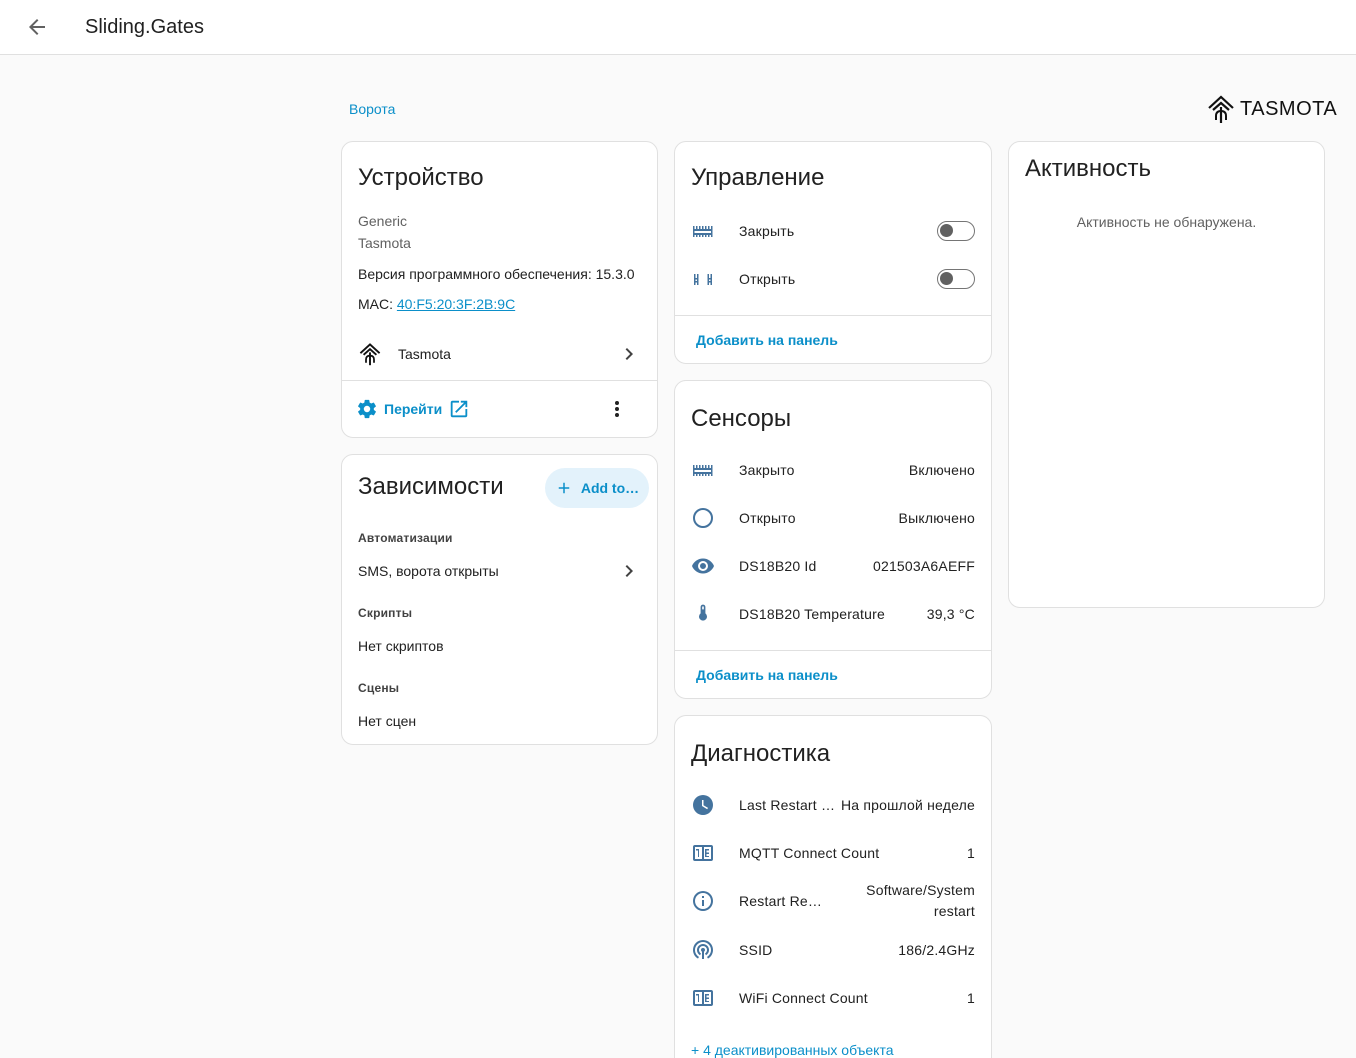 This screenshot has height=1058, width=1356. What do you see at coordinates (383, 221) in the screenshot?
I see `device-model: Generic` at bounding box center [383, 221].